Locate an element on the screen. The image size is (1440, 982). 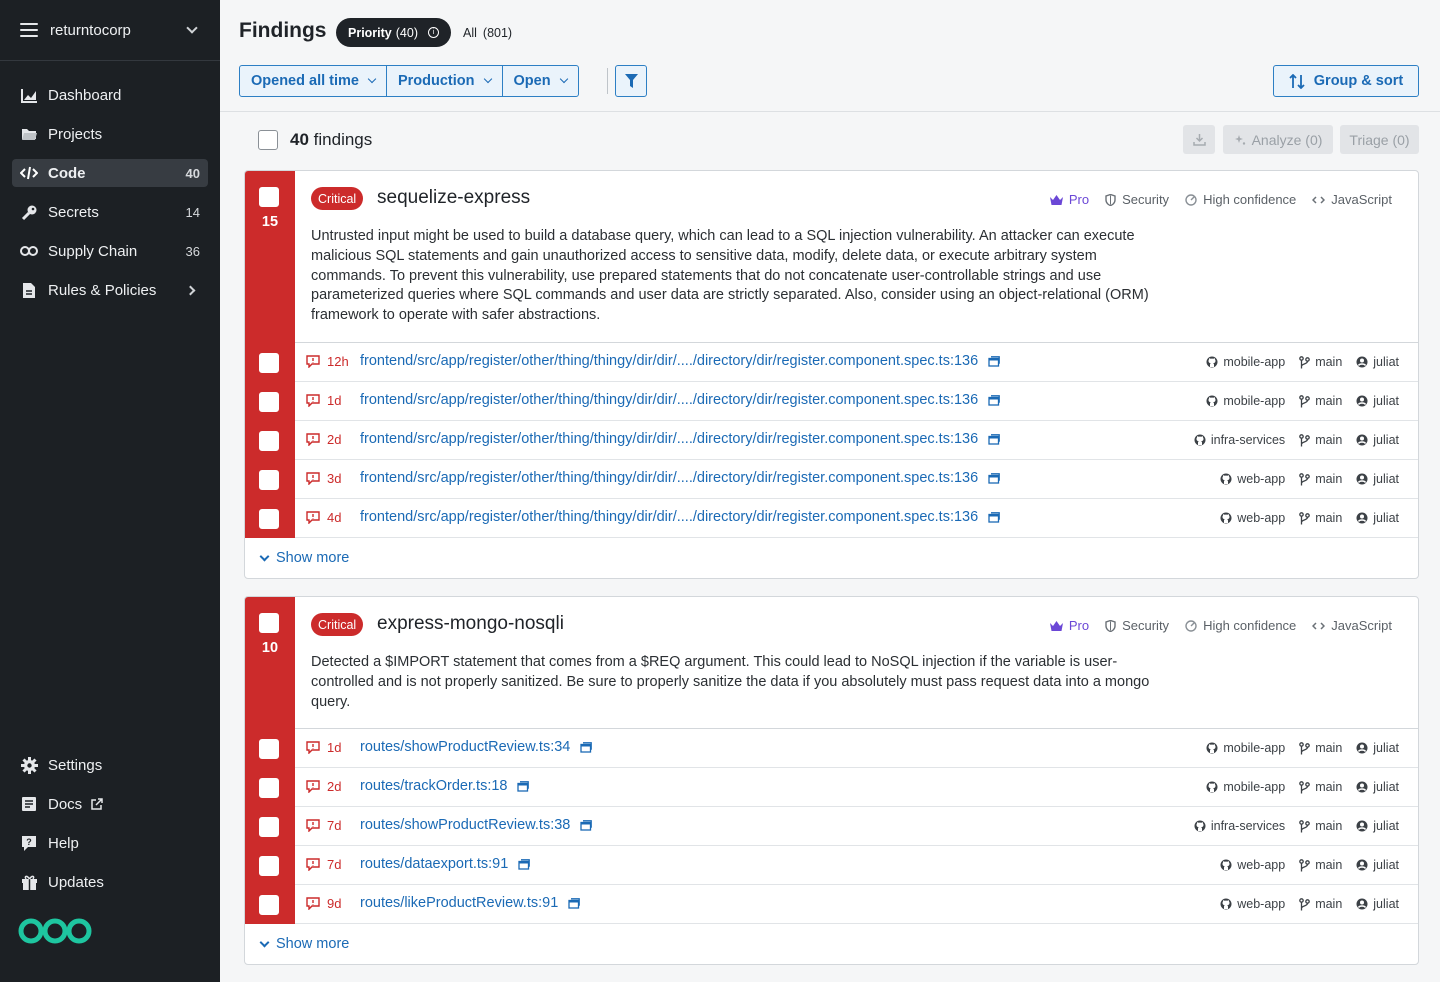
sidebar-item-projects: Projects is located at coordinates (110, 134).